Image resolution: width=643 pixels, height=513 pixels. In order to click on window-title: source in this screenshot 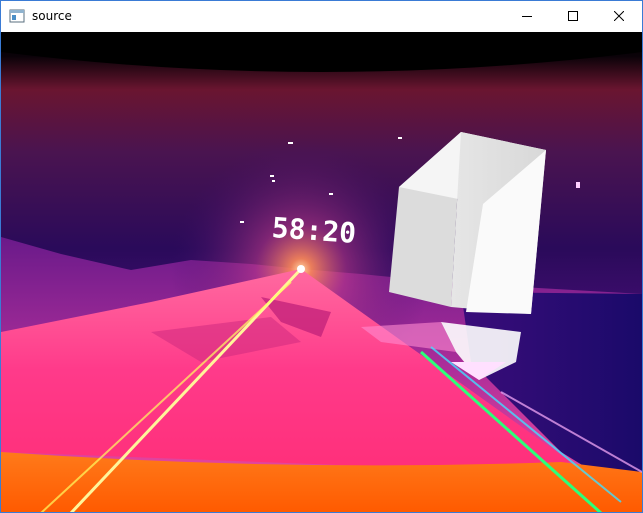, I will do `click(52, 16)`.